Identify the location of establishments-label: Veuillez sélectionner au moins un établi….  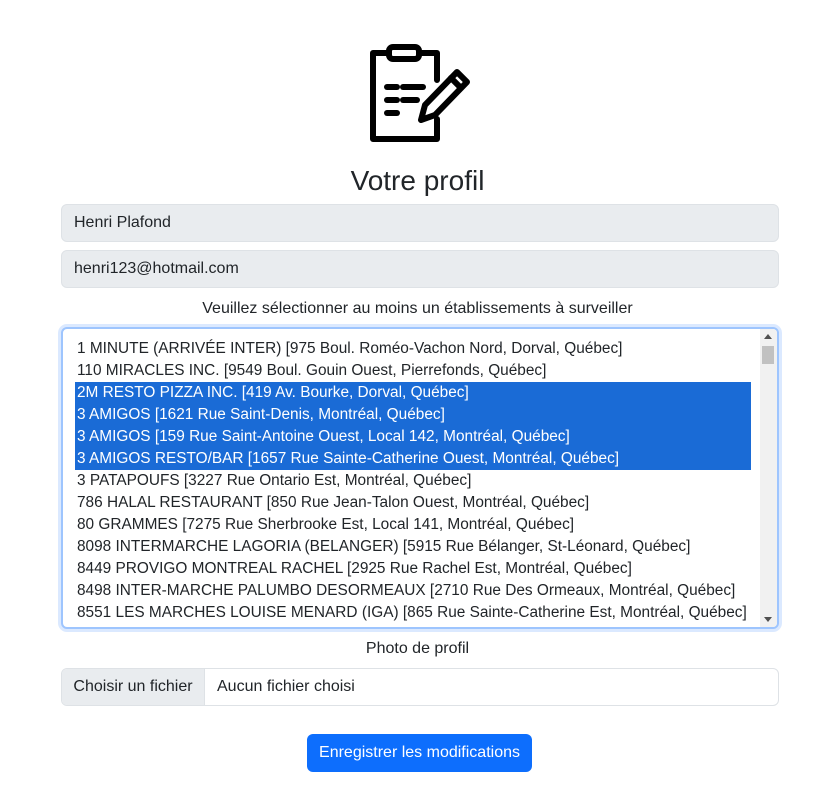
(417, 308).